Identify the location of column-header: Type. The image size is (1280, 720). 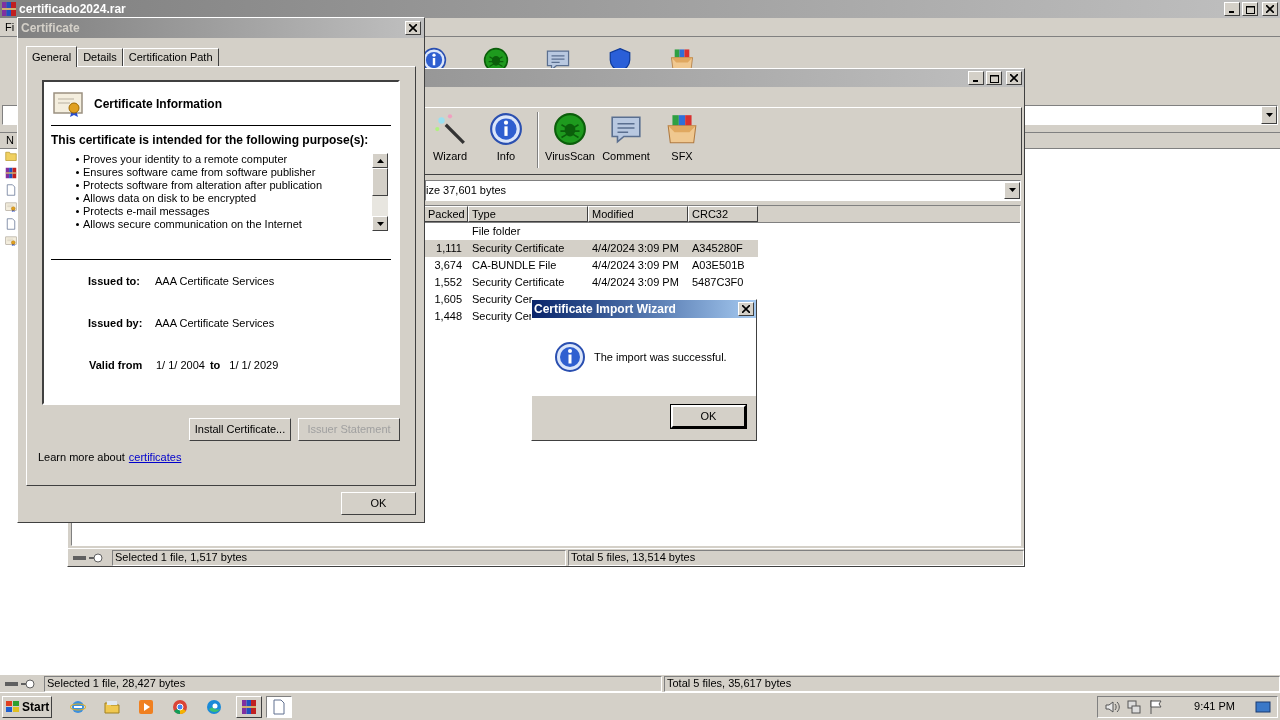
(528, 214).